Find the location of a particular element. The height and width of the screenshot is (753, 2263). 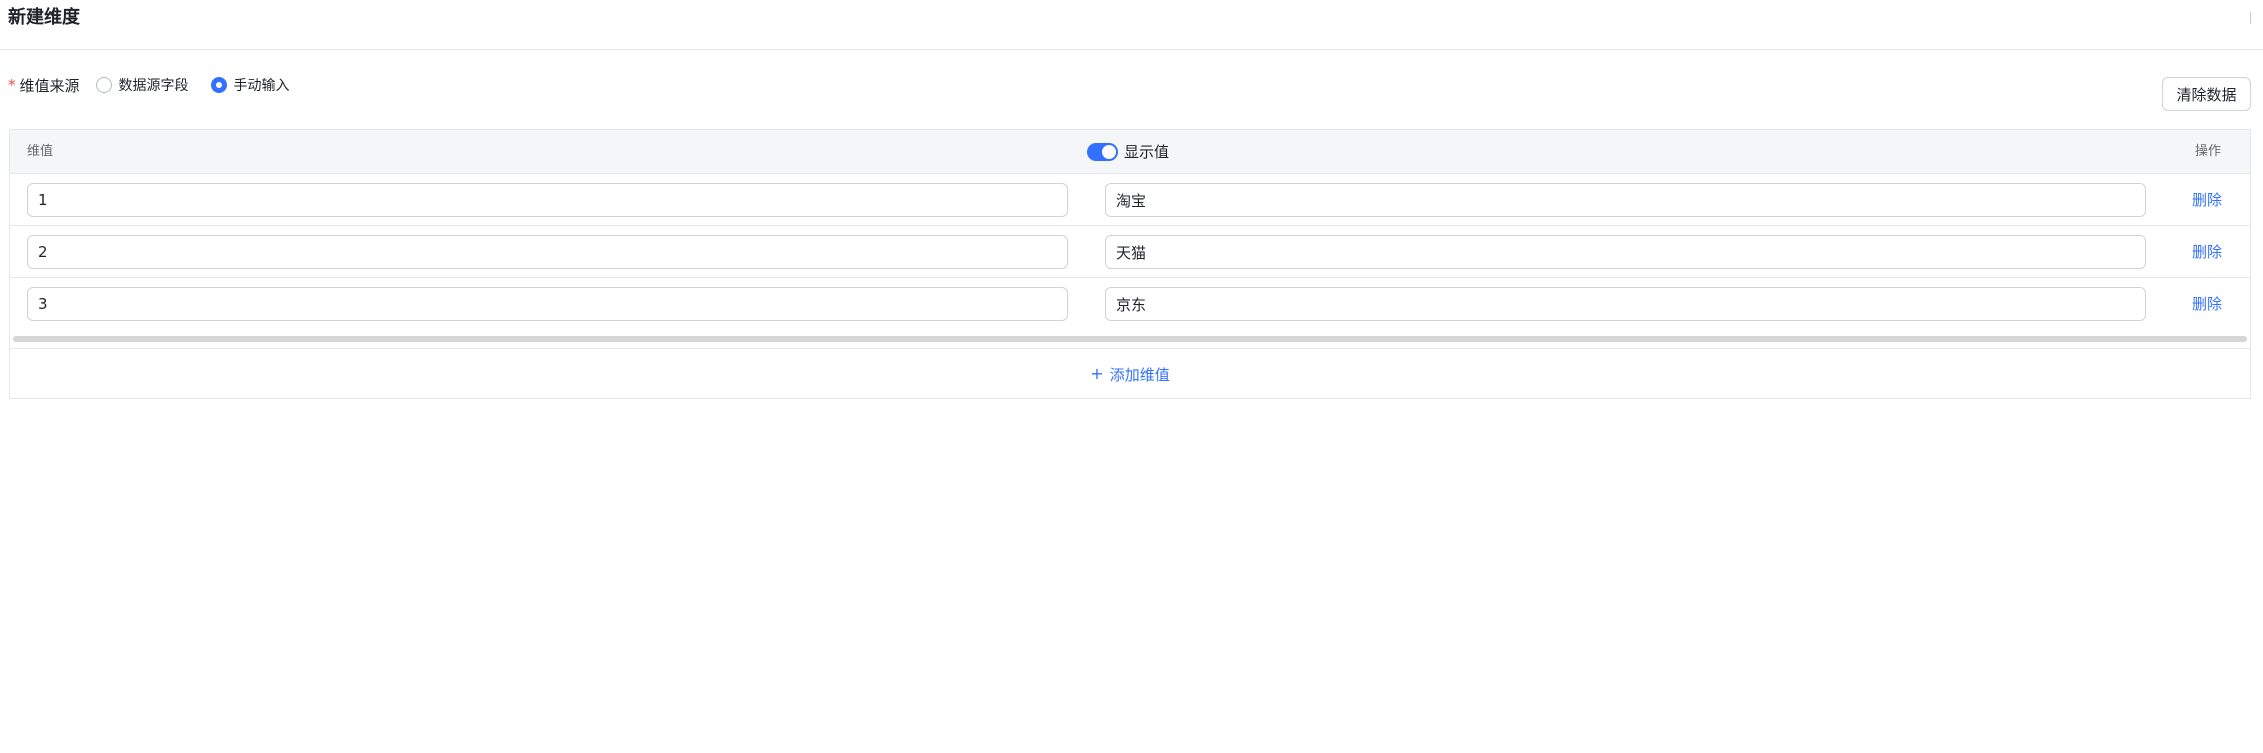

required-mark: * is located at coordinates (12, 85).